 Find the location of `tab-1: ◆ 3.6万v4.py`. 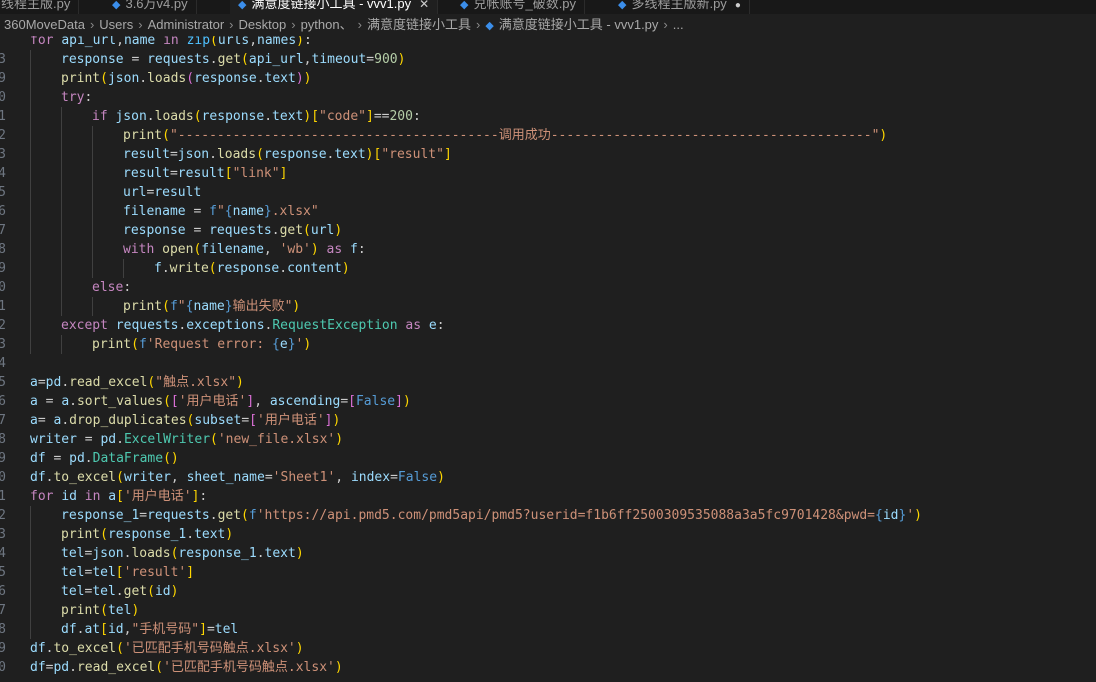

tab-1: ◆ 3.6万v4.py is located at coordinates (150, 7).